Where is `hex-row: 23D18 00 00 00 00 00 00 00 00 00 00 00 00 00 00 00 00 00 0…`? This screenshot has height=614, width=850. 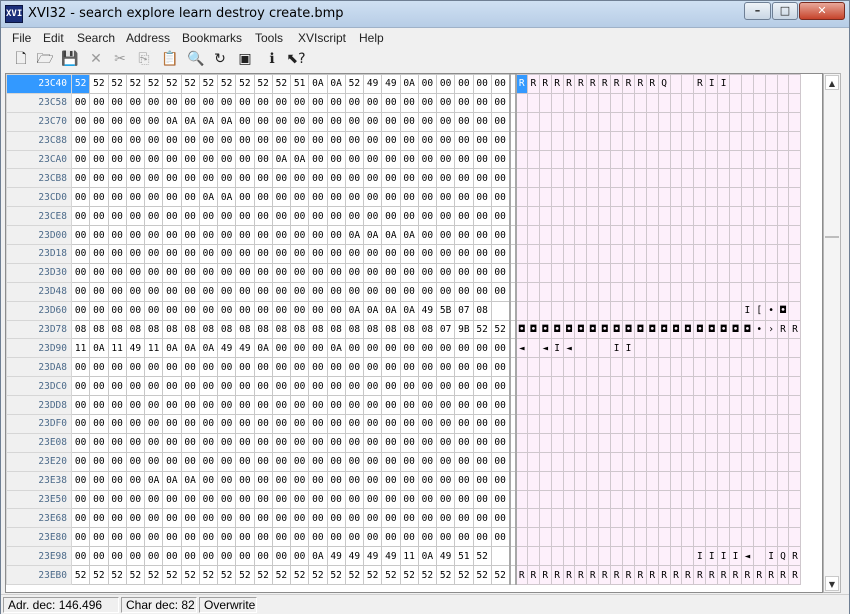 hex-row: 23D18 00 00 00 00 00 00 00 00 00 00 00 00 00 00 00 00 00 0… is located at coordinates (404, 254).